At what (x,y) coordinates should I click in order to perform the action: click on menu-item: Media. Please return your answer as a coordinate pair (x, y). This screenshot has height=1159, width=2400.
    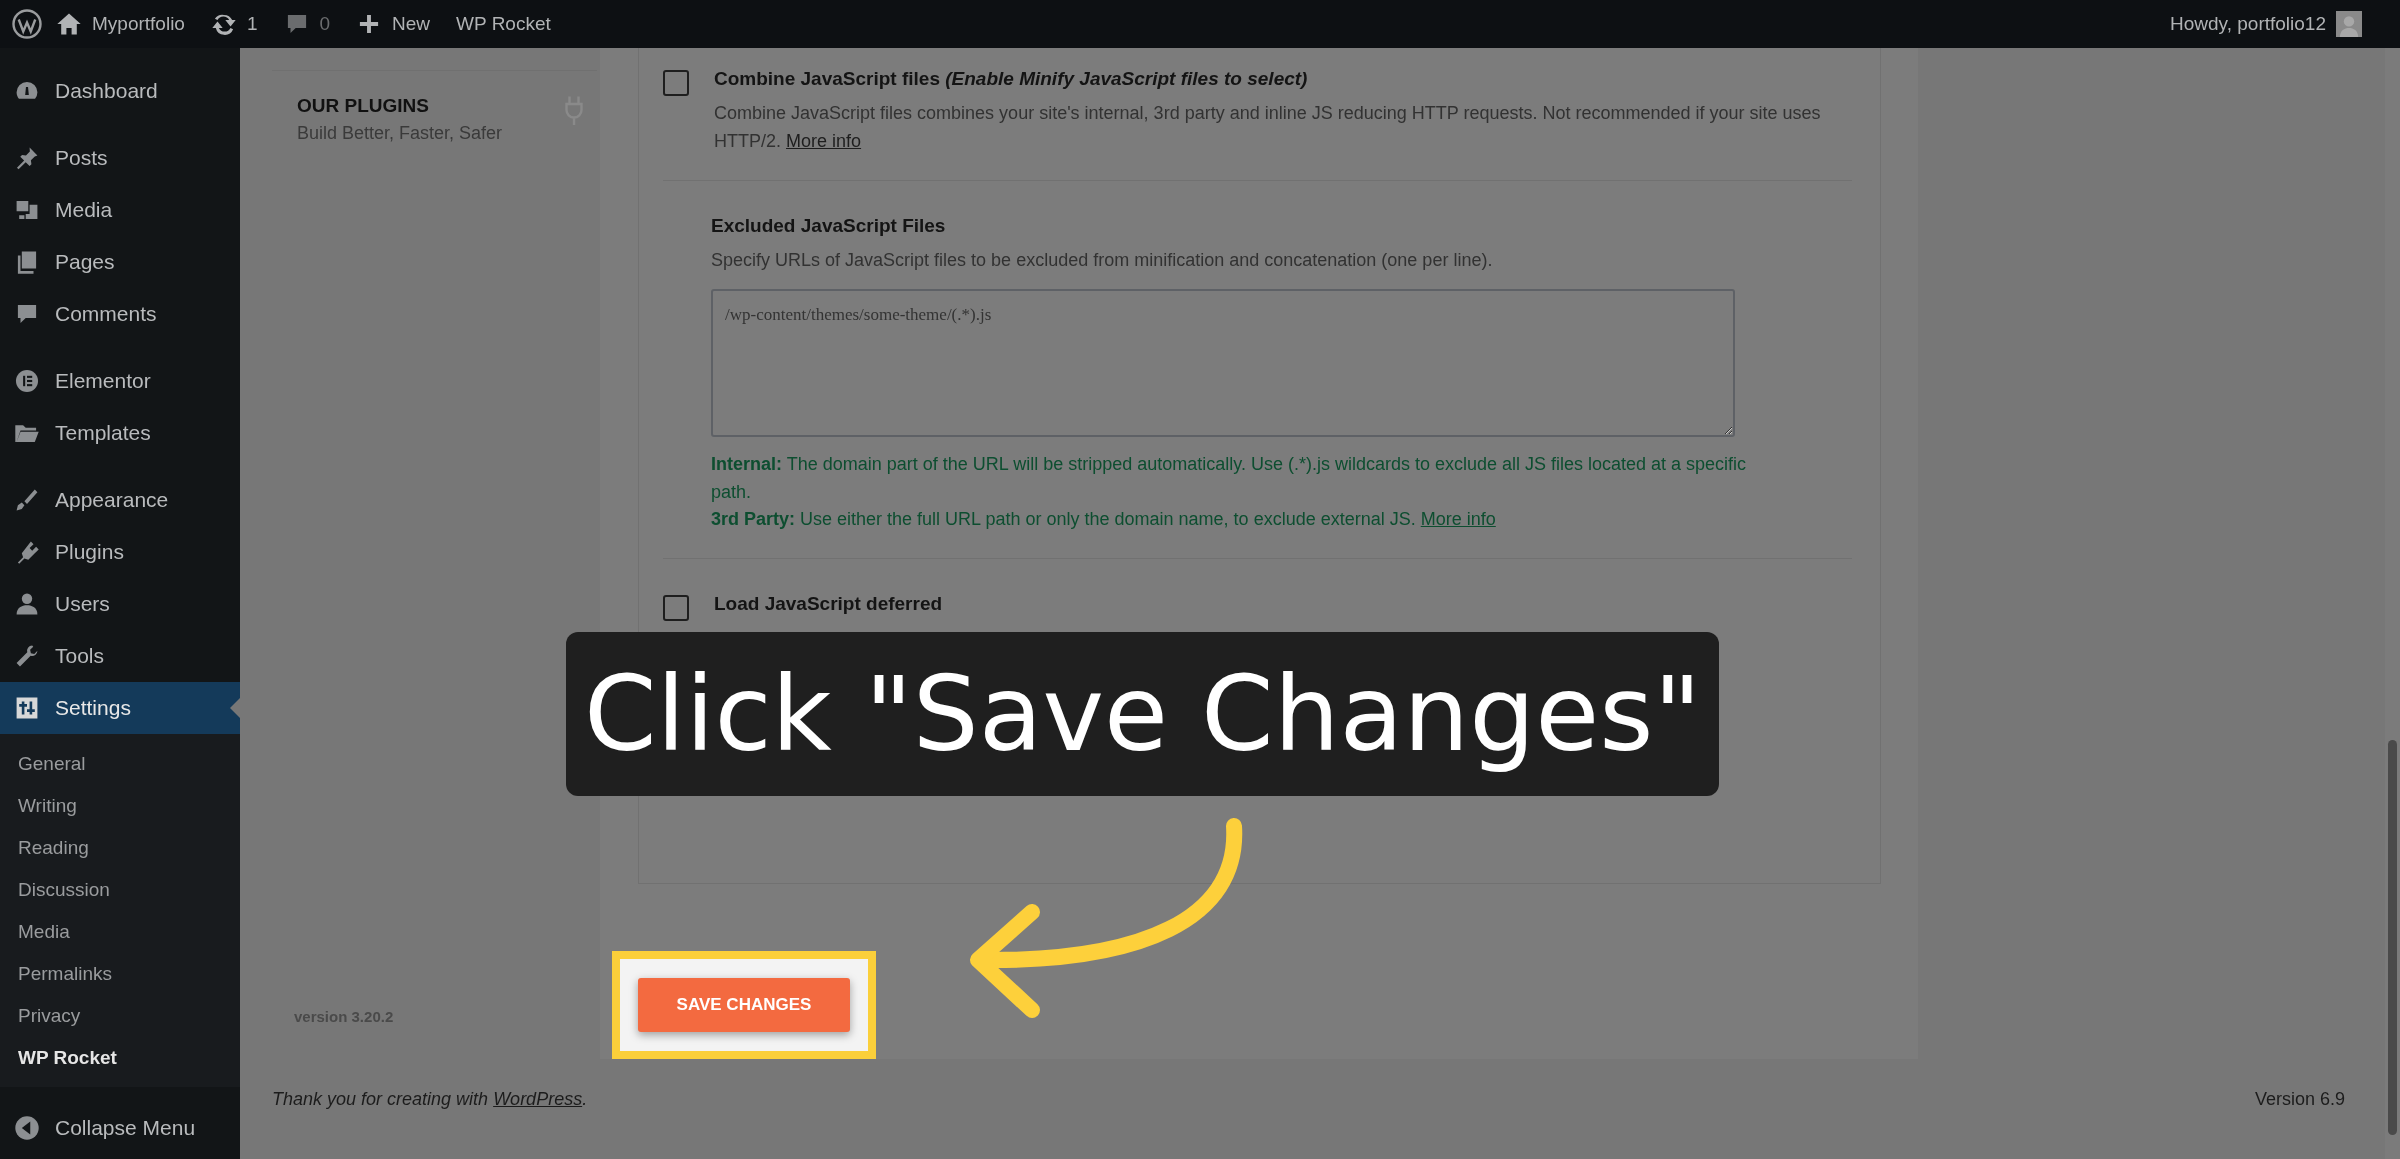
    Looking at the image, I should click on (120, 210).